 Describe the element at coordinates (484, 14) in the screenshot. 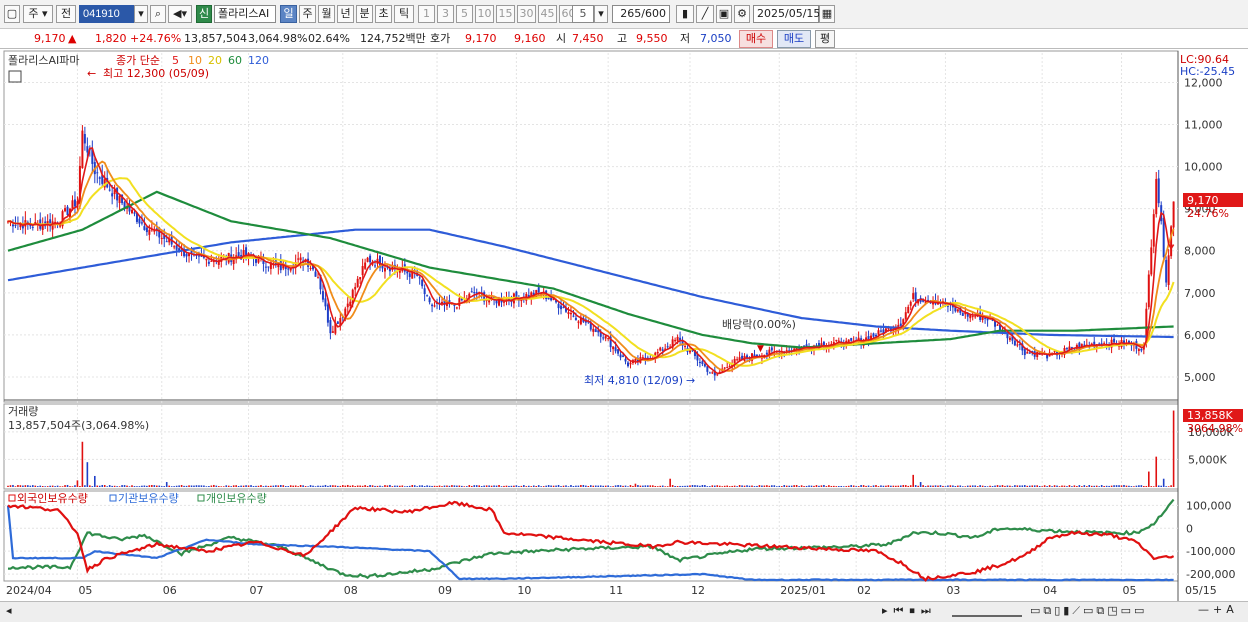

I see `interval-10-button: 10` at that location.